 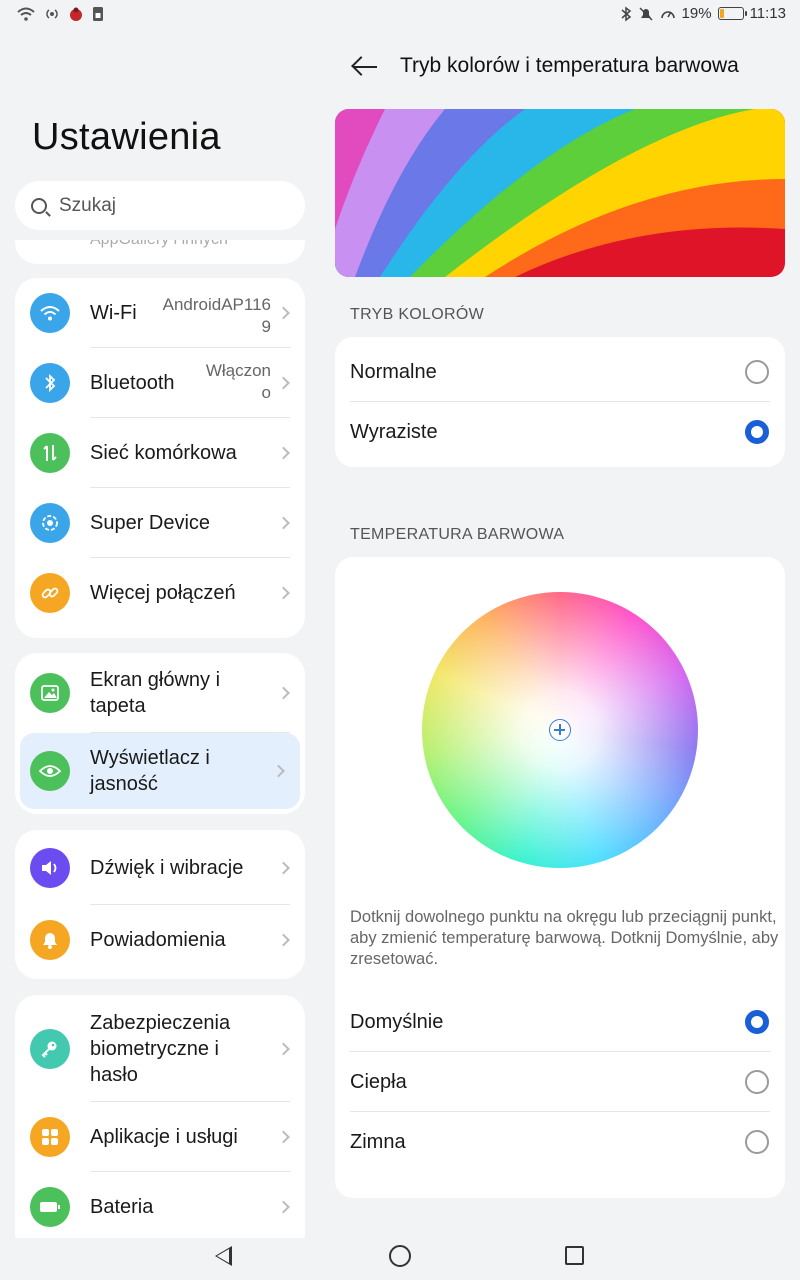 What do you see at coordinates (50, 693) in the screenshot?
I see `image-icon` at bounding box center [50, 693].